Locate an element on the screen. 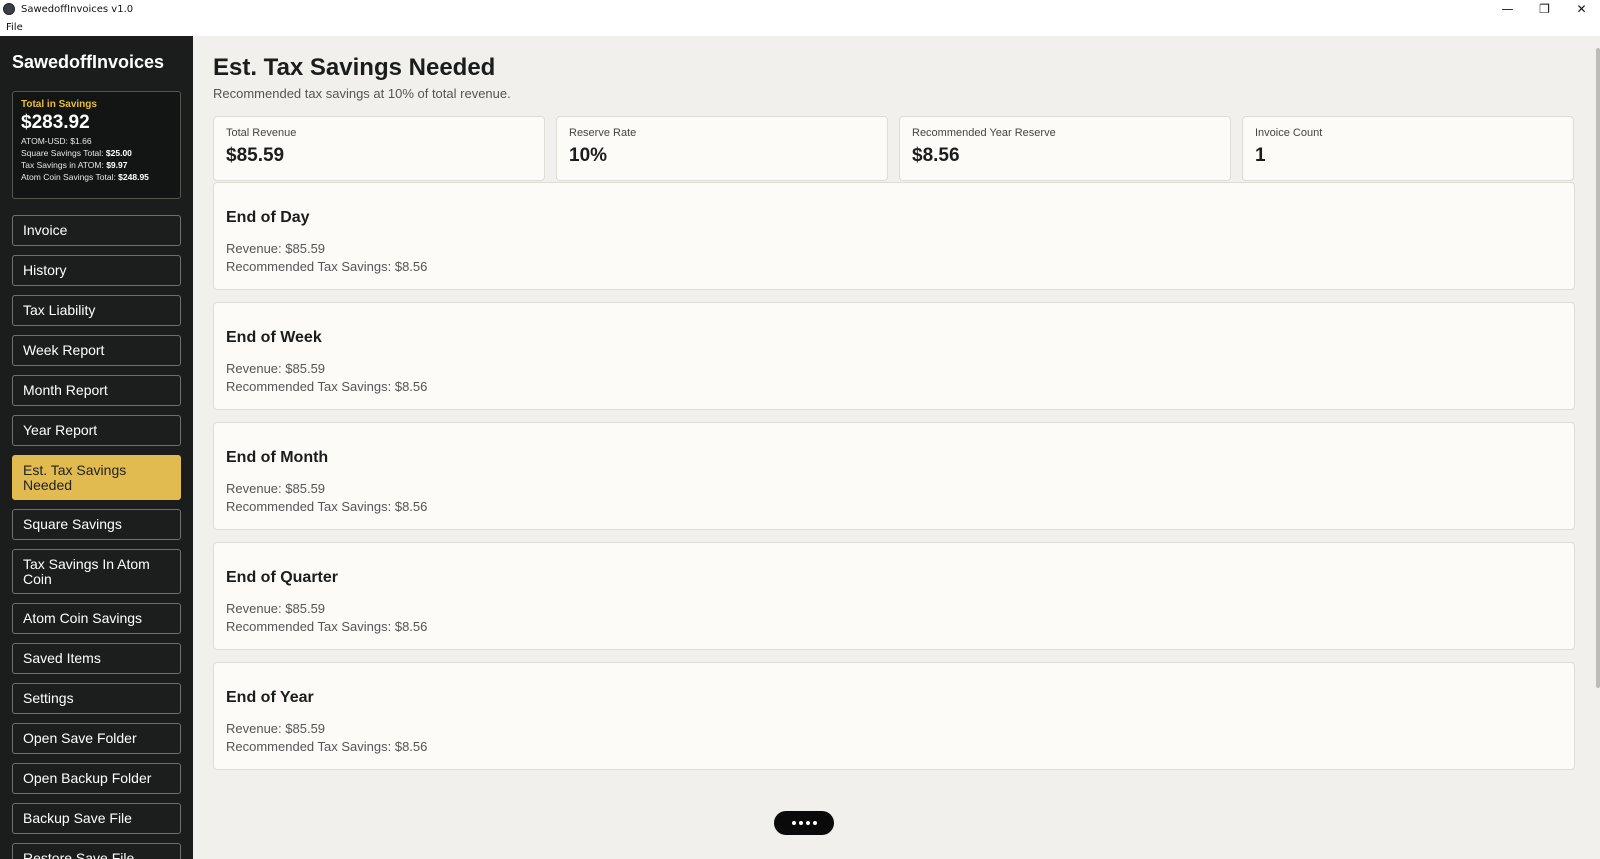 This screenshot has width=1600, height=859. stat-value: $85.59 is located at coordinates (255, 155).